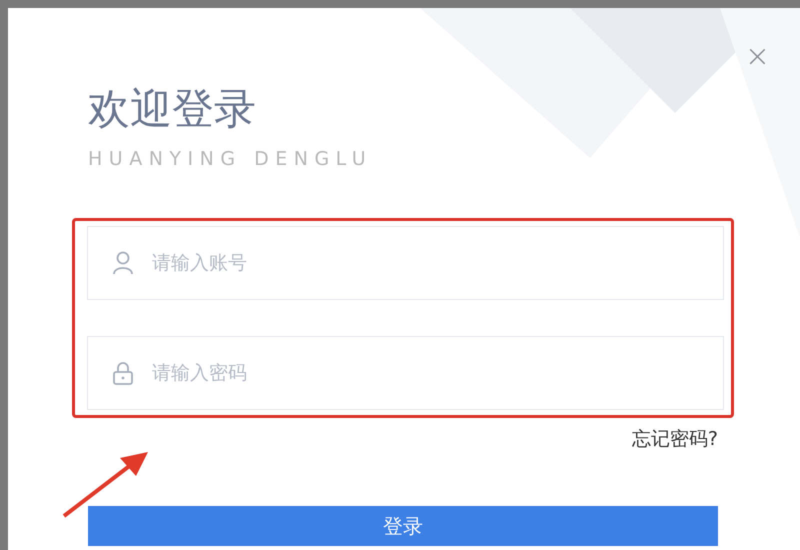 The image size is (800, 550). Describe the element at coordinates (675, 439) in the screenshot. I see `forgot-password-link: 忘记密码?` at that location.